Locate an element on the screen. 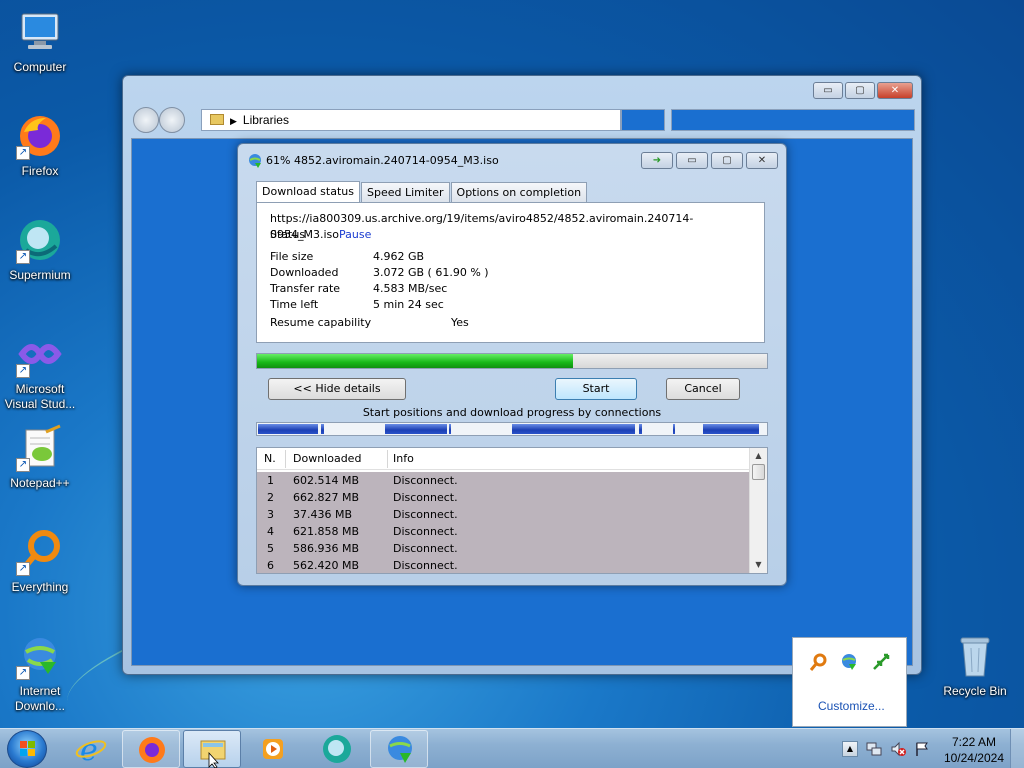 The width and height of the screenshot is (1024, 768). desktop-icon-label: Recycle Bin is located at coordinates (975, 691).